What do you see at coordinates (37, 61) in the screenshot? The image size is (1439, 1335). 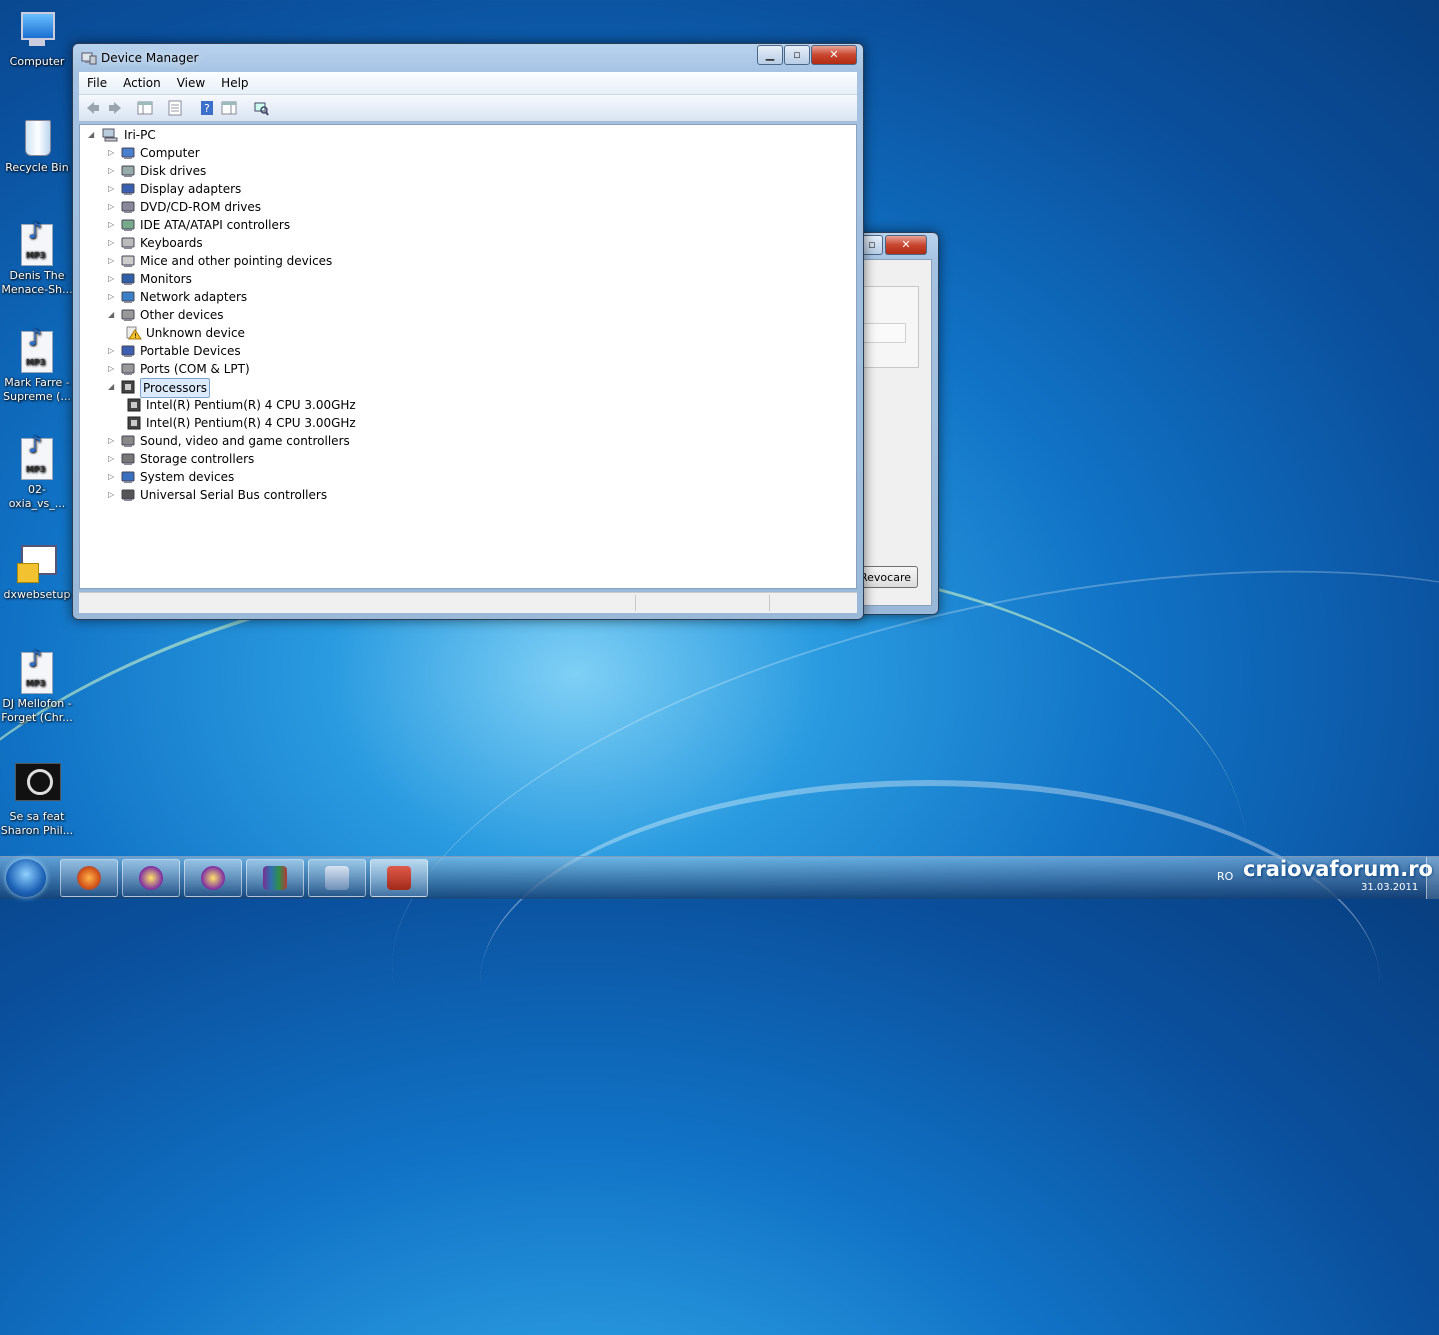 I see `desktop-icon-label: Computer` at bounding box center [37, 61].